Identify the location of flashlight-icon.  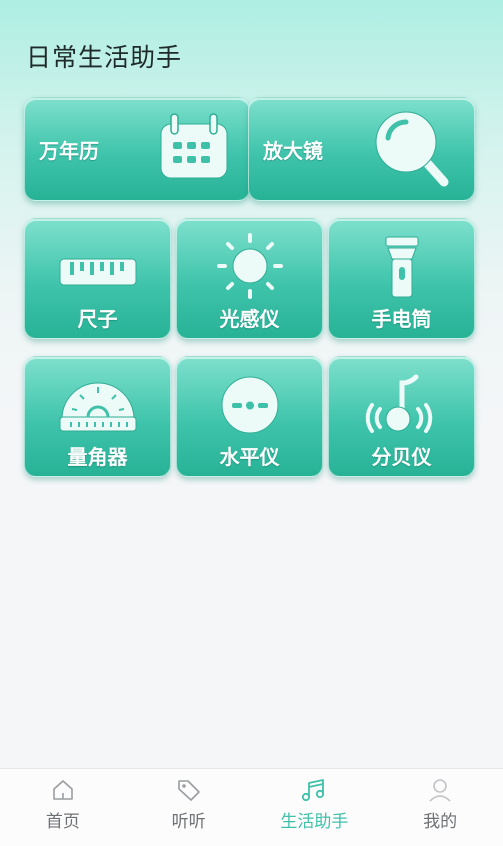
(401, 267).